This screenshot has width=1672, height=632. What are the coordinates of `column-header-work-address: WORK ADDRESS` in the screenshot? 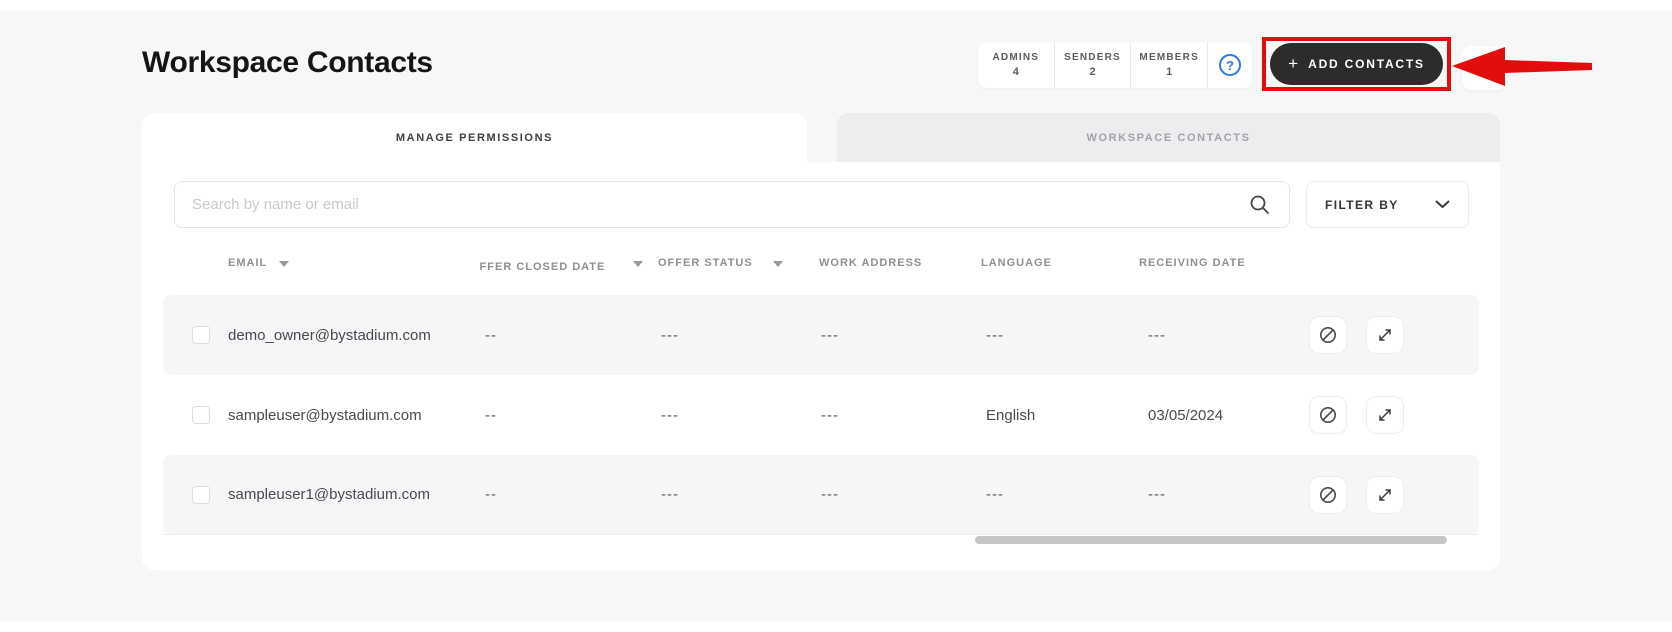 It's located at (871, 263).